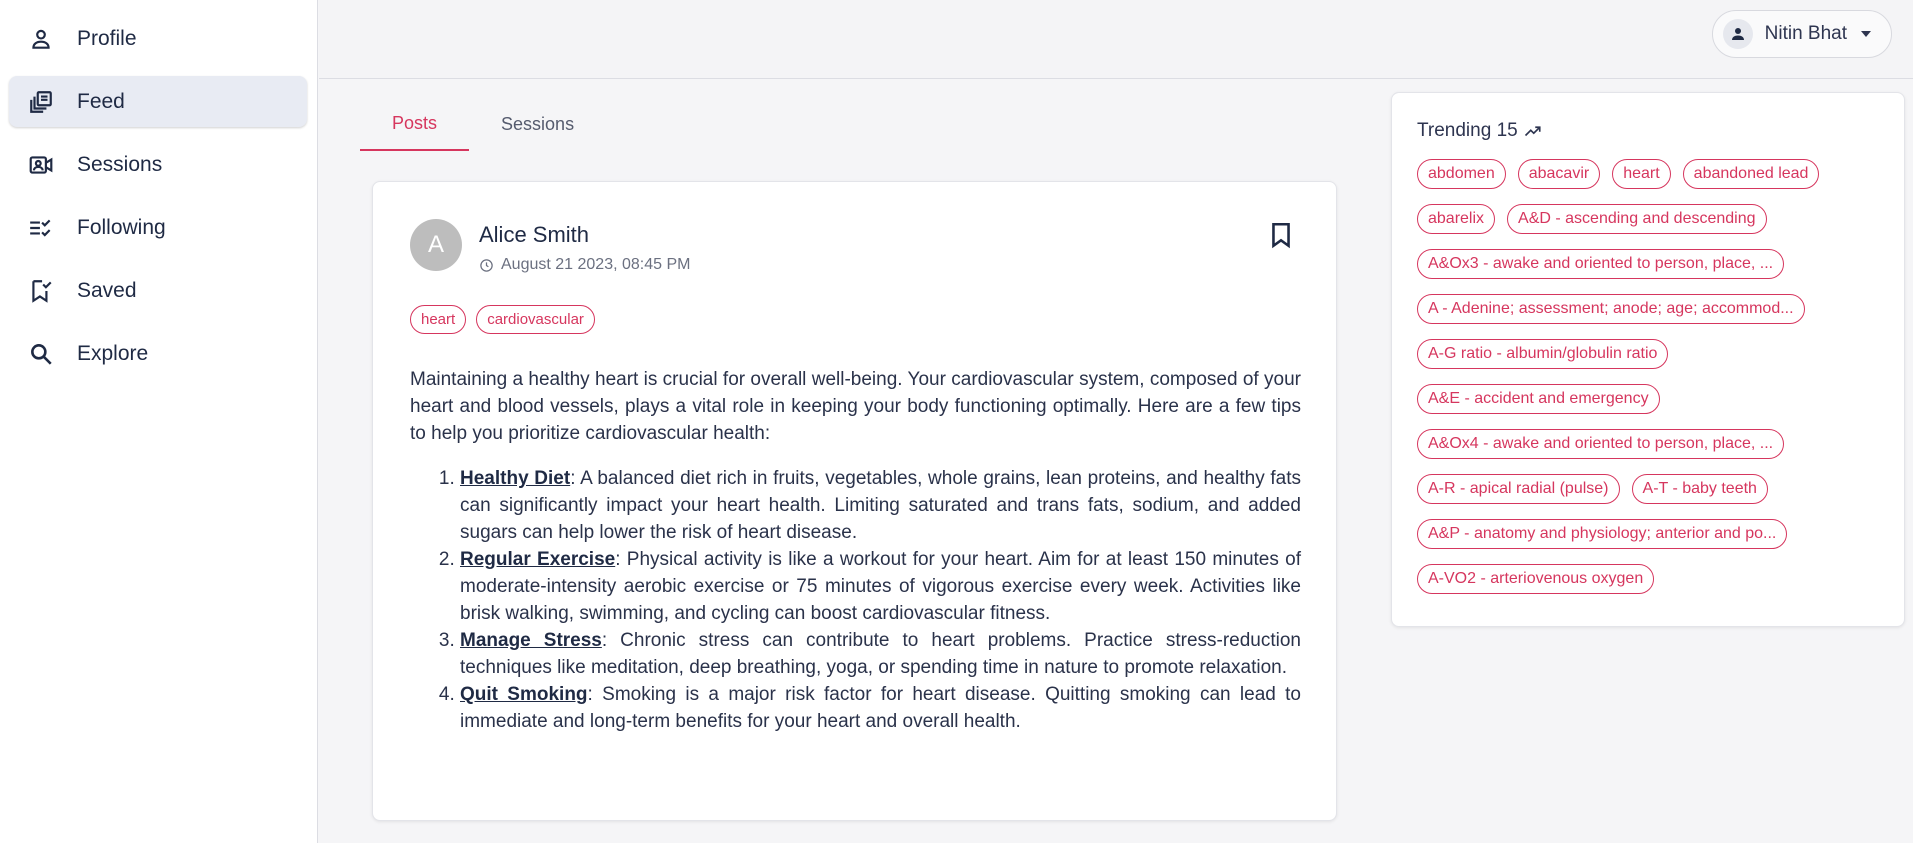 This screenshot has width=1913, height=843. What do you see at coordinates (101, 101) in the screenshot?
I see `sidebar-item-label: Feed` at bounding box center [101, 101].